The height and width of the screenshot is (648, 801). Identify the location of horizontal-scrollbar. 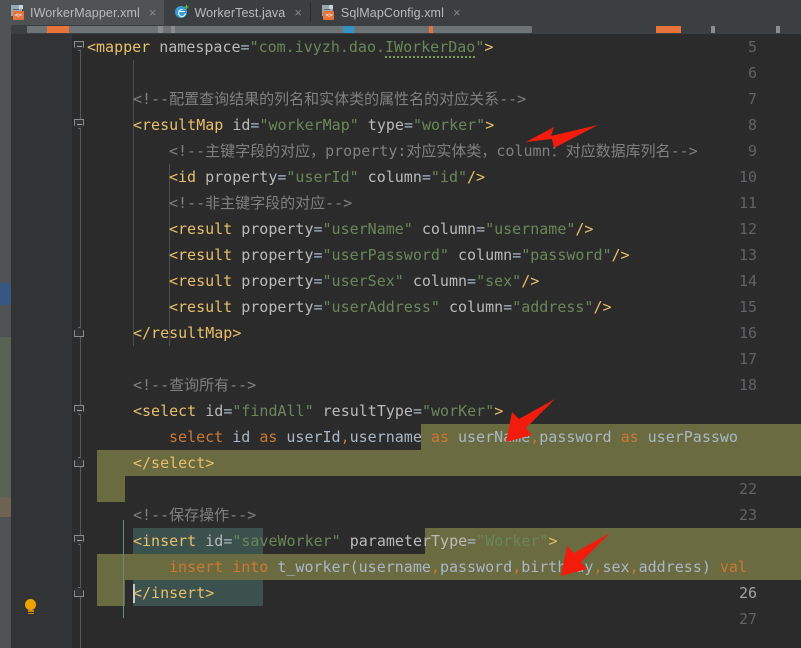
(406, 29).